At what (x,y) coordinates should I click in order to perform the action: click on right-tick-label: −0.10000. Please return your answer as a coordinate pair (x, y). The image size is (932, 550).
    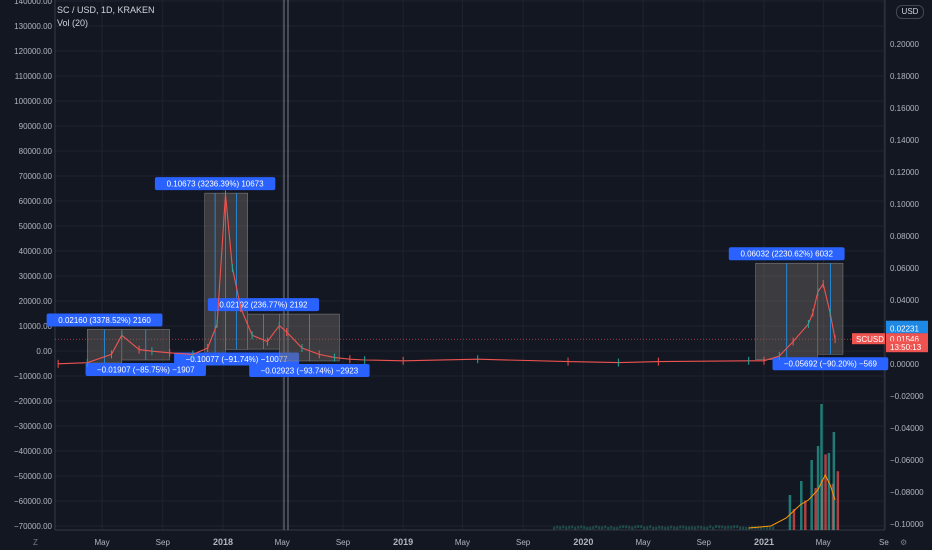
    Looking at the image, I should click on (907, 524).